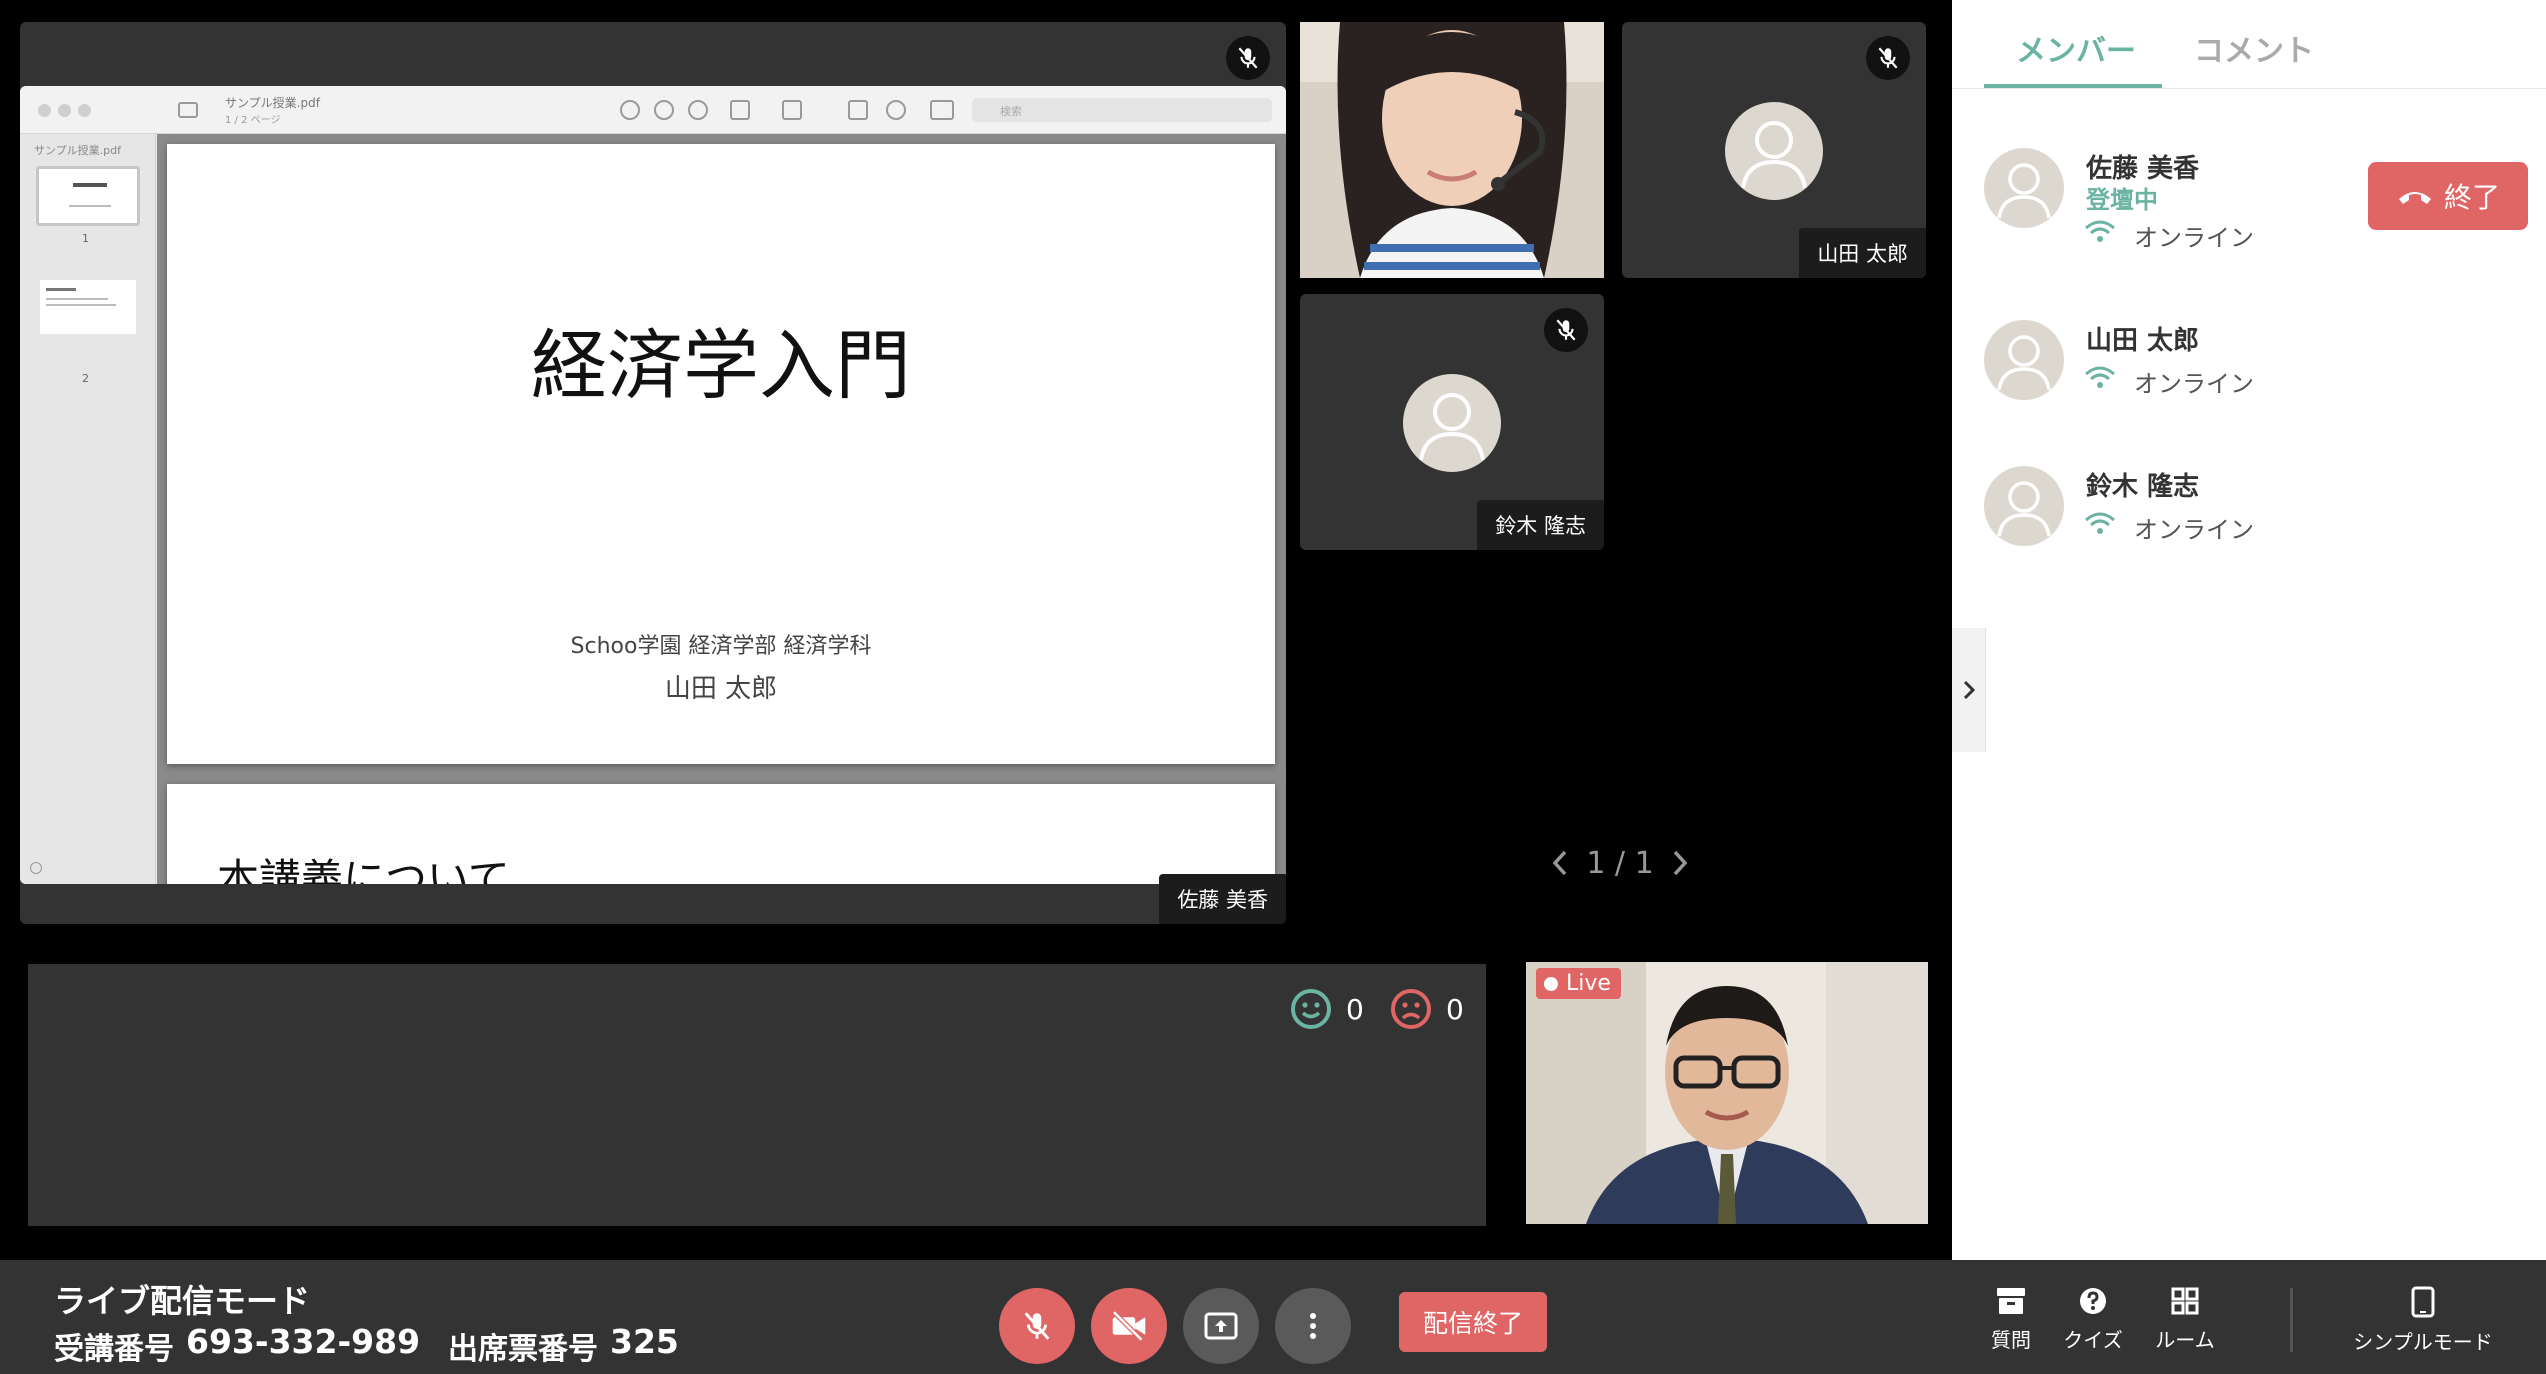 This screenshot has height=1374, width=2546. What do you see at coordinates (2093, 1301) in the screenshot?
I see `help-circle-icon` at bounding box center [2093, 1301].